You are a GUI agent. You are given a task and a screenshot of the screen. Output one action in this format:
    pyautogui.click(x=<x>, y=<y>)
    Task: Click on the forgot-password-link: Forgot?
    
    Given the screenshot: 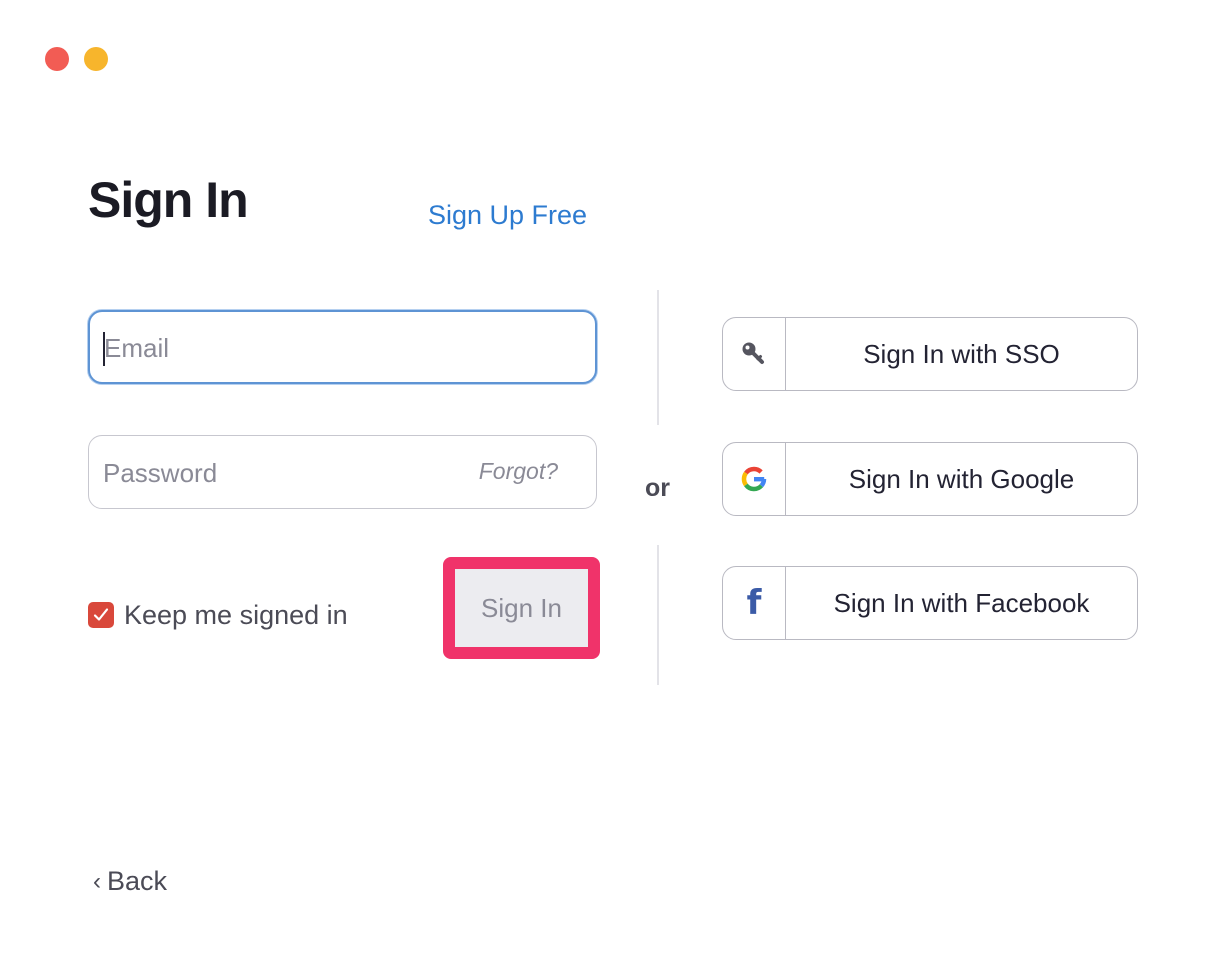 What is the action you would take?
    pyautogui.click(x=518, y=471)
    